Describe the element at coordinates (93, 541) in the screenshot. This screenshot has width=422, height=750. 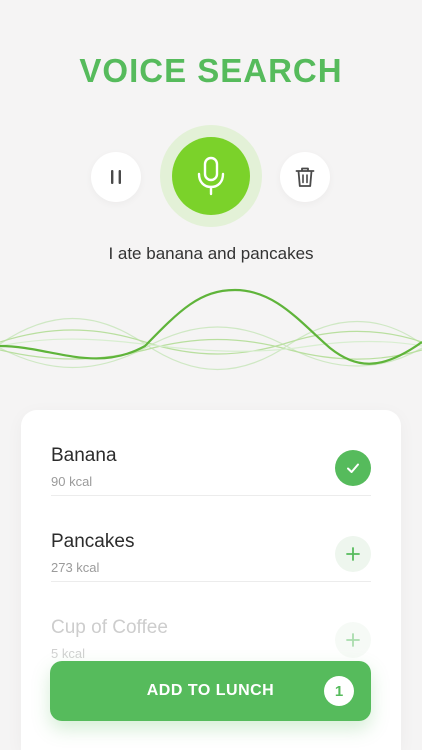
I see `food-name: Pancakes` at that location.